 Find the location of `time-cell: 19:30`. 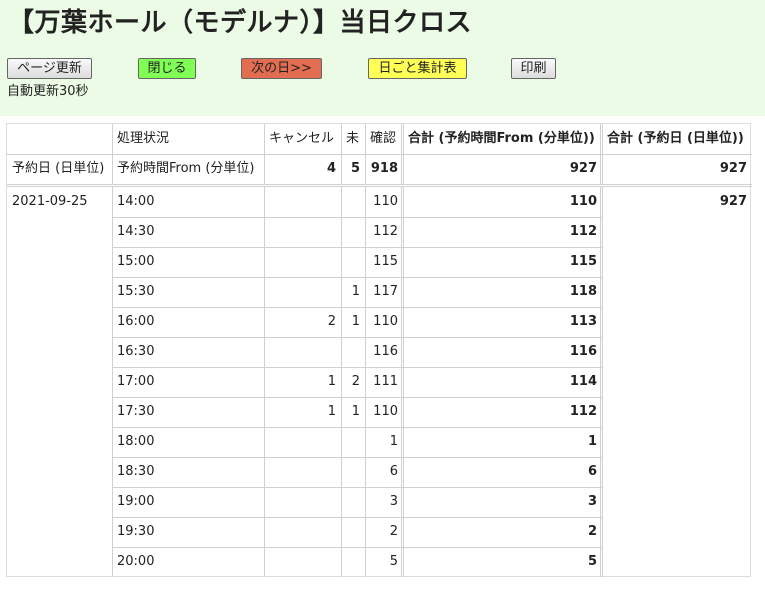

time-cell: 19:30 is located at coordinates (136, 531).